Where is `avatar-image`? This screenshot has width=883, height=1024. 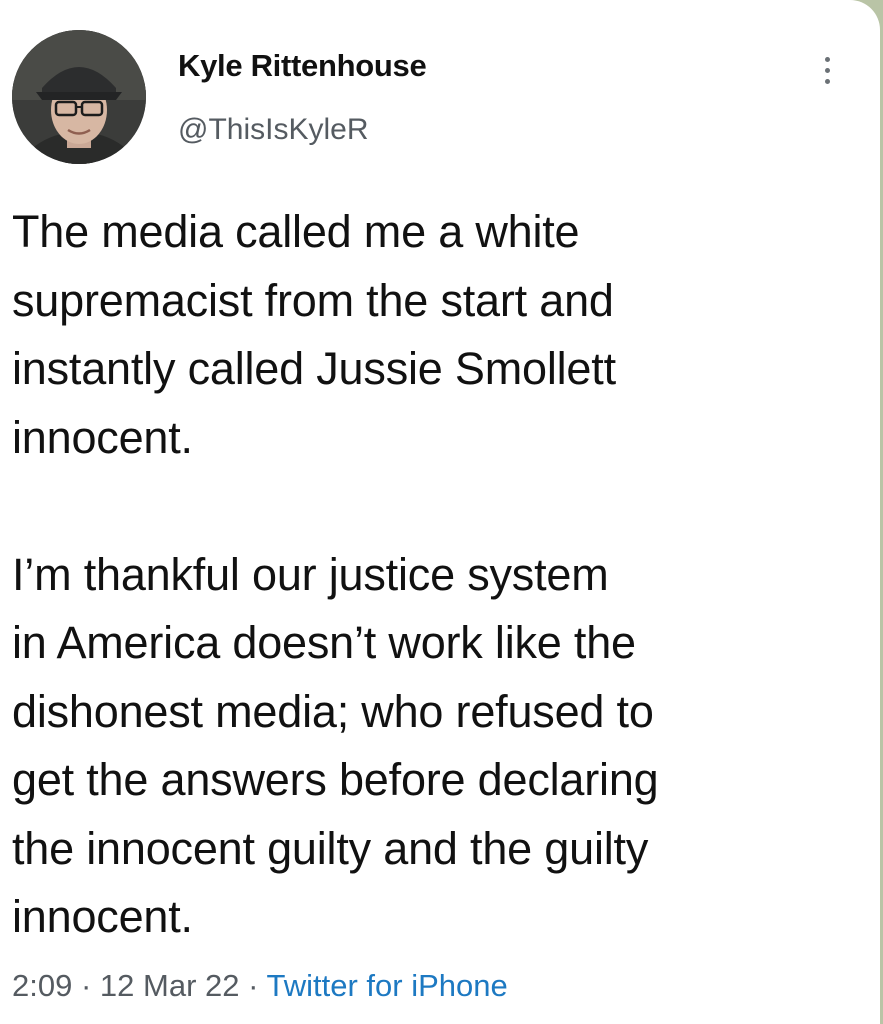 avatar-image is located at coordinates (79, 97).